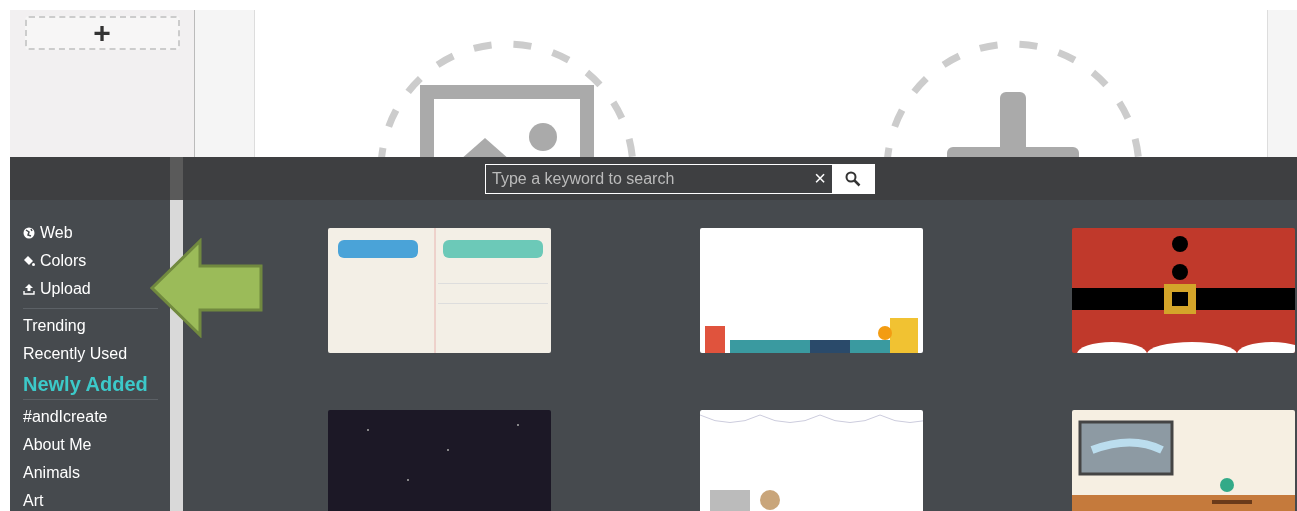 The image size is (1297, 511). I want to click on search-button, so click(853, 178).